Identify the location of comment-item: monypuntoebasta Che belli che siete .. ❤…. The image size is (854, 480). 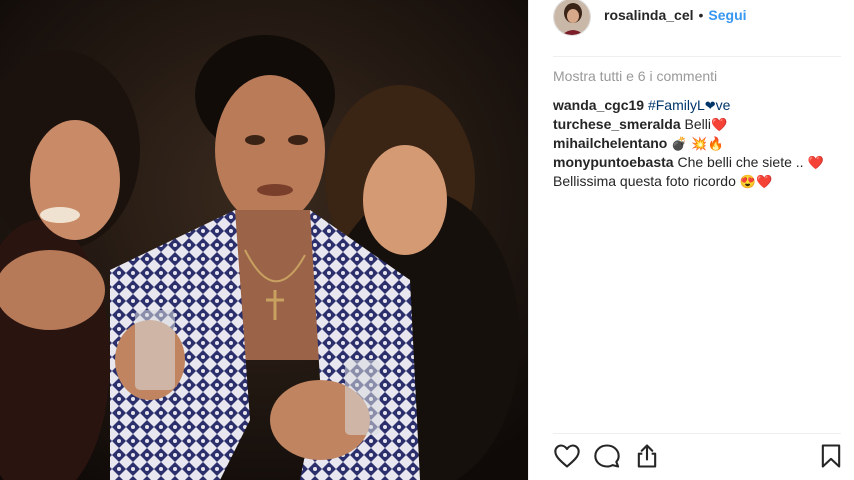
(698, 172).